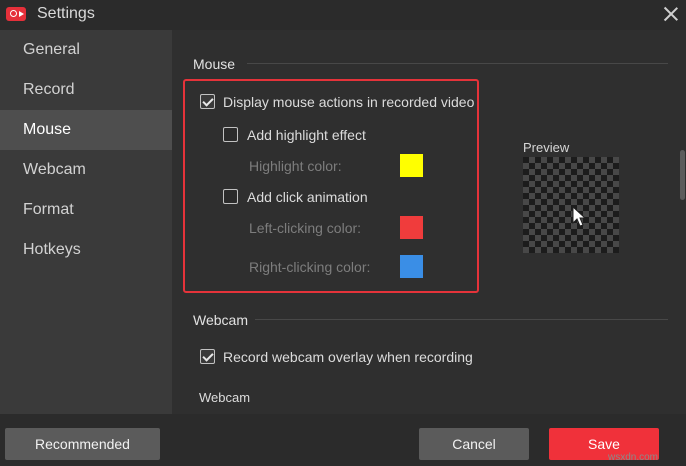  What do you see at coordinates (86, 130) in the screenshot?
I see `sidebar-item-mouse: Mouse` at bounding box center [86, 130].